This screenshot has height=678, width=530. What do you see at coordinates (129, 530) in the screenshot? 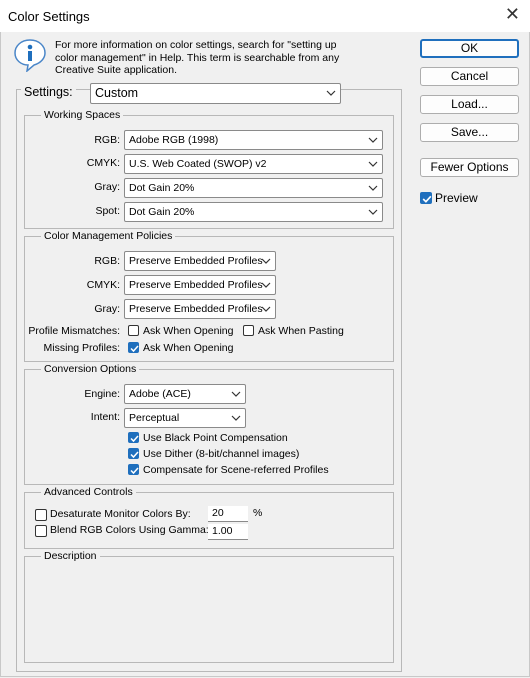
I see `blend-gamma-label: Blend RGB Colors Using Gamma:` at bounding box center [129, 530].